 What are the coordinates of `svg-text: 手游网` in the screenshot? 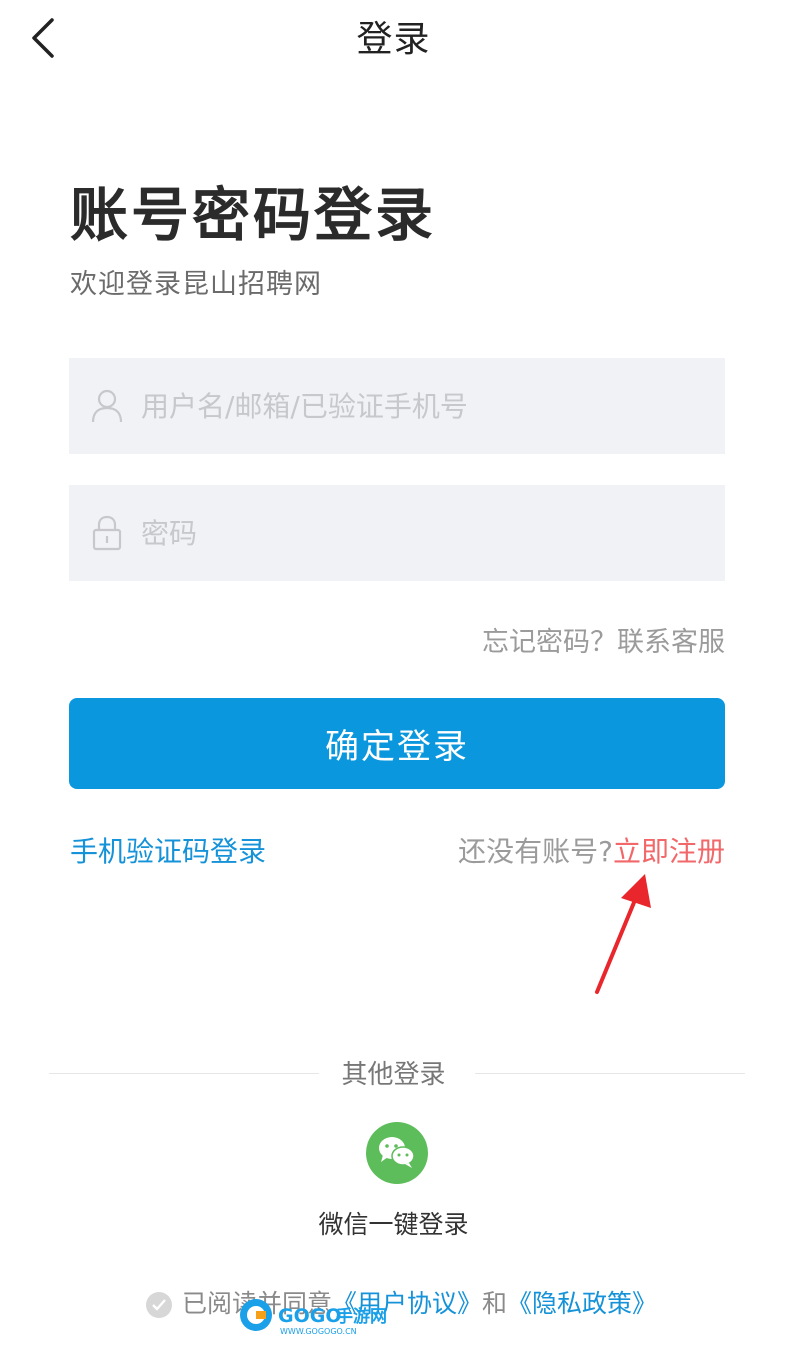 It's located at (361, 1316).